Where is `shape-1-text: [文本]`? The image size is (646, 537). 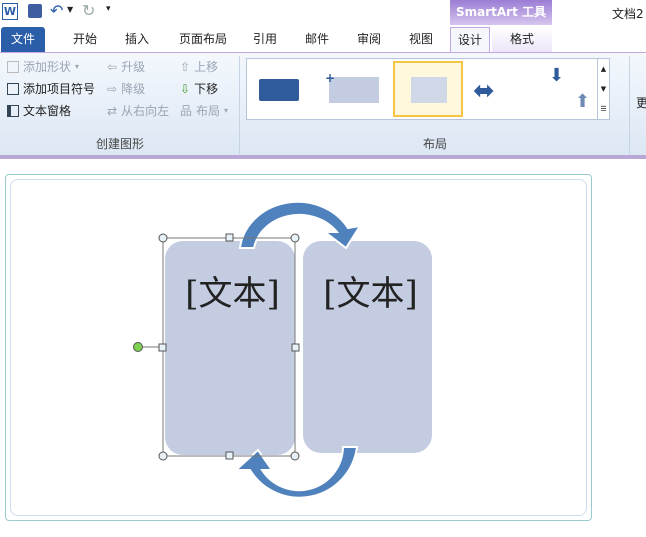
shape-1-text: [文本] is located at coordinates (232, 290).